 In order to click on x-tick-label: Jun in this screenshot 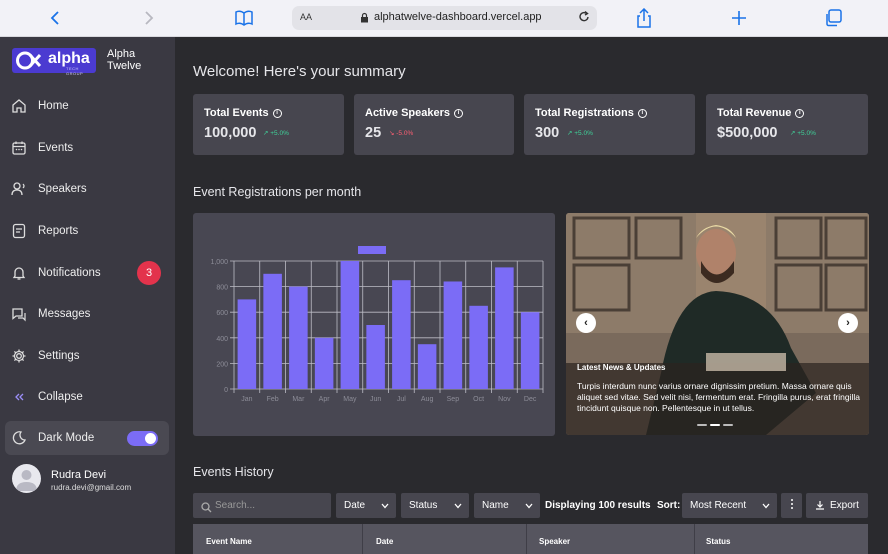, I will do `click(375, 399)`.